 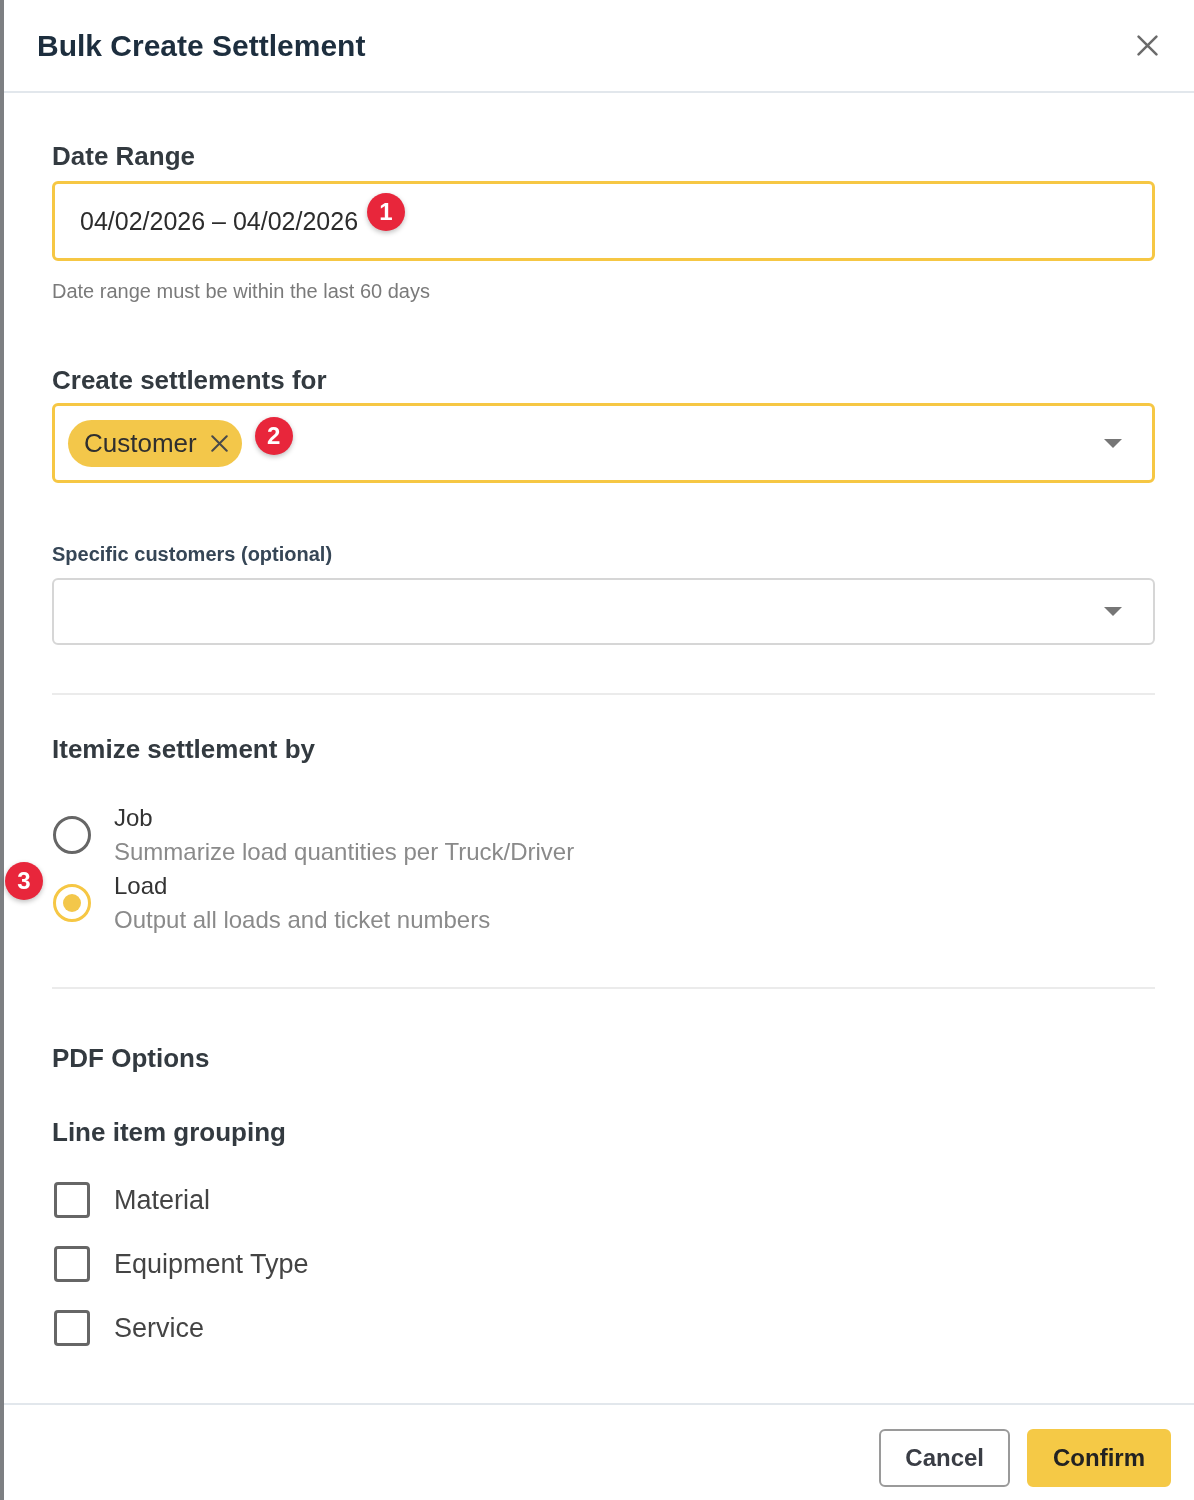 What do you see at coordinates (344, 852) in the screenshot?
I see `option-description: Summarize load quantities per Truck/Driver` at bounding box center [344, 852].